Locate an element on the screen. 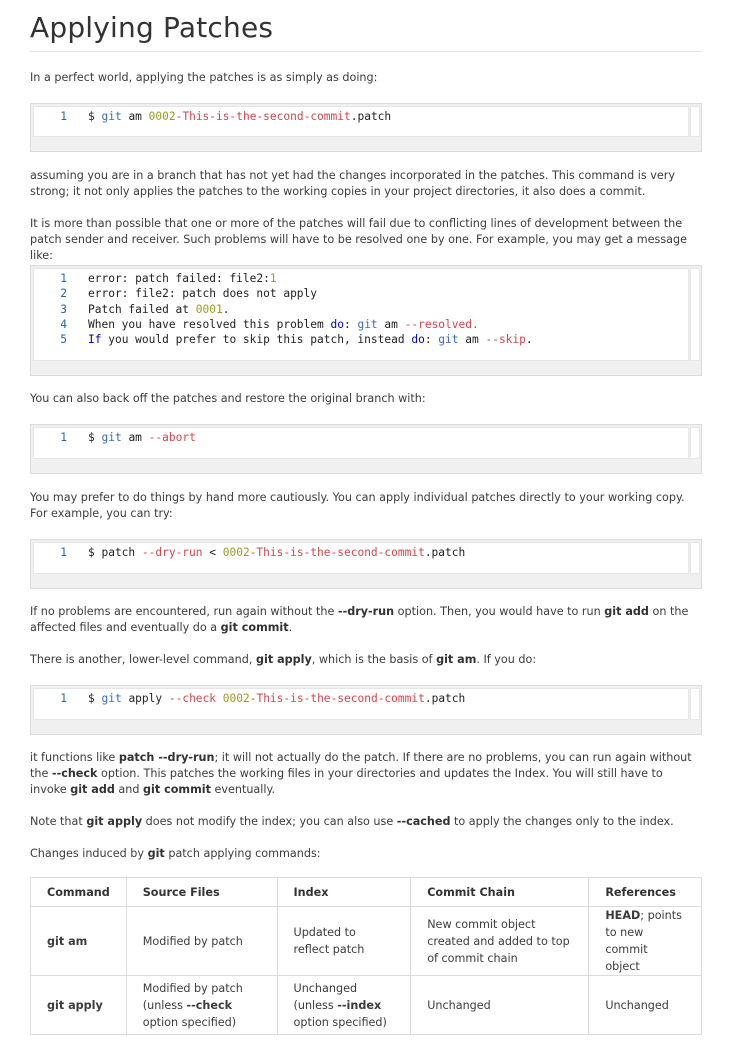  cell-references: Unchanged is located at coordinates (645, 1005).